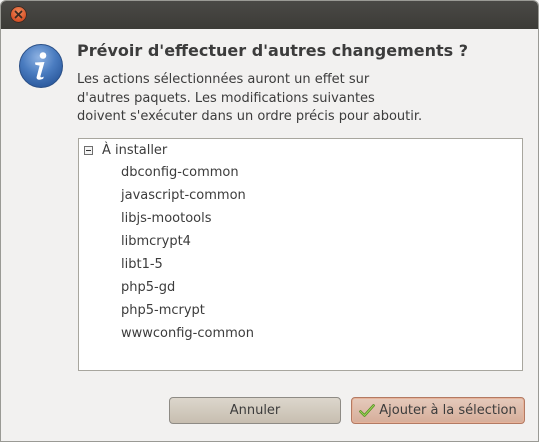  Describe the element at coordinates (367, 410) in the screenshot. I see `checkmark-icon` at that location.